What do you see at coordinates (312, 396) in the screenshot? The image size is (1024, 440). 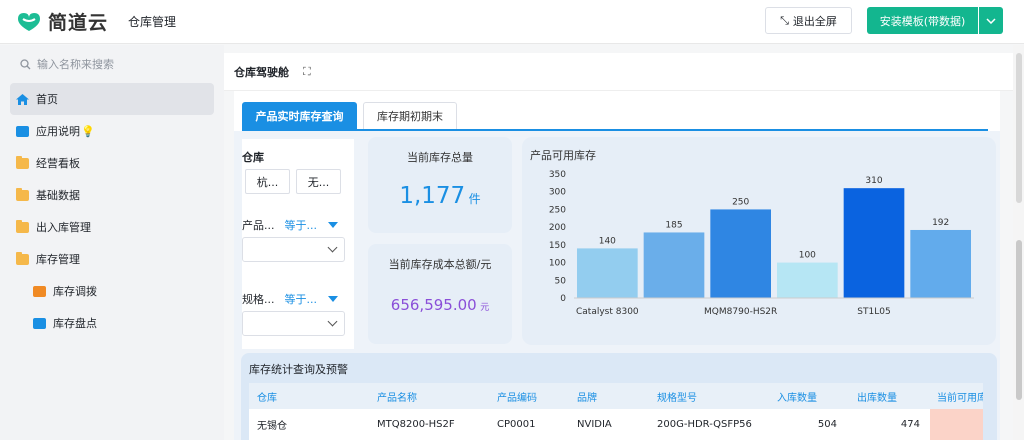 I see `column-header: 仓库` at bounding box center [312, 396].